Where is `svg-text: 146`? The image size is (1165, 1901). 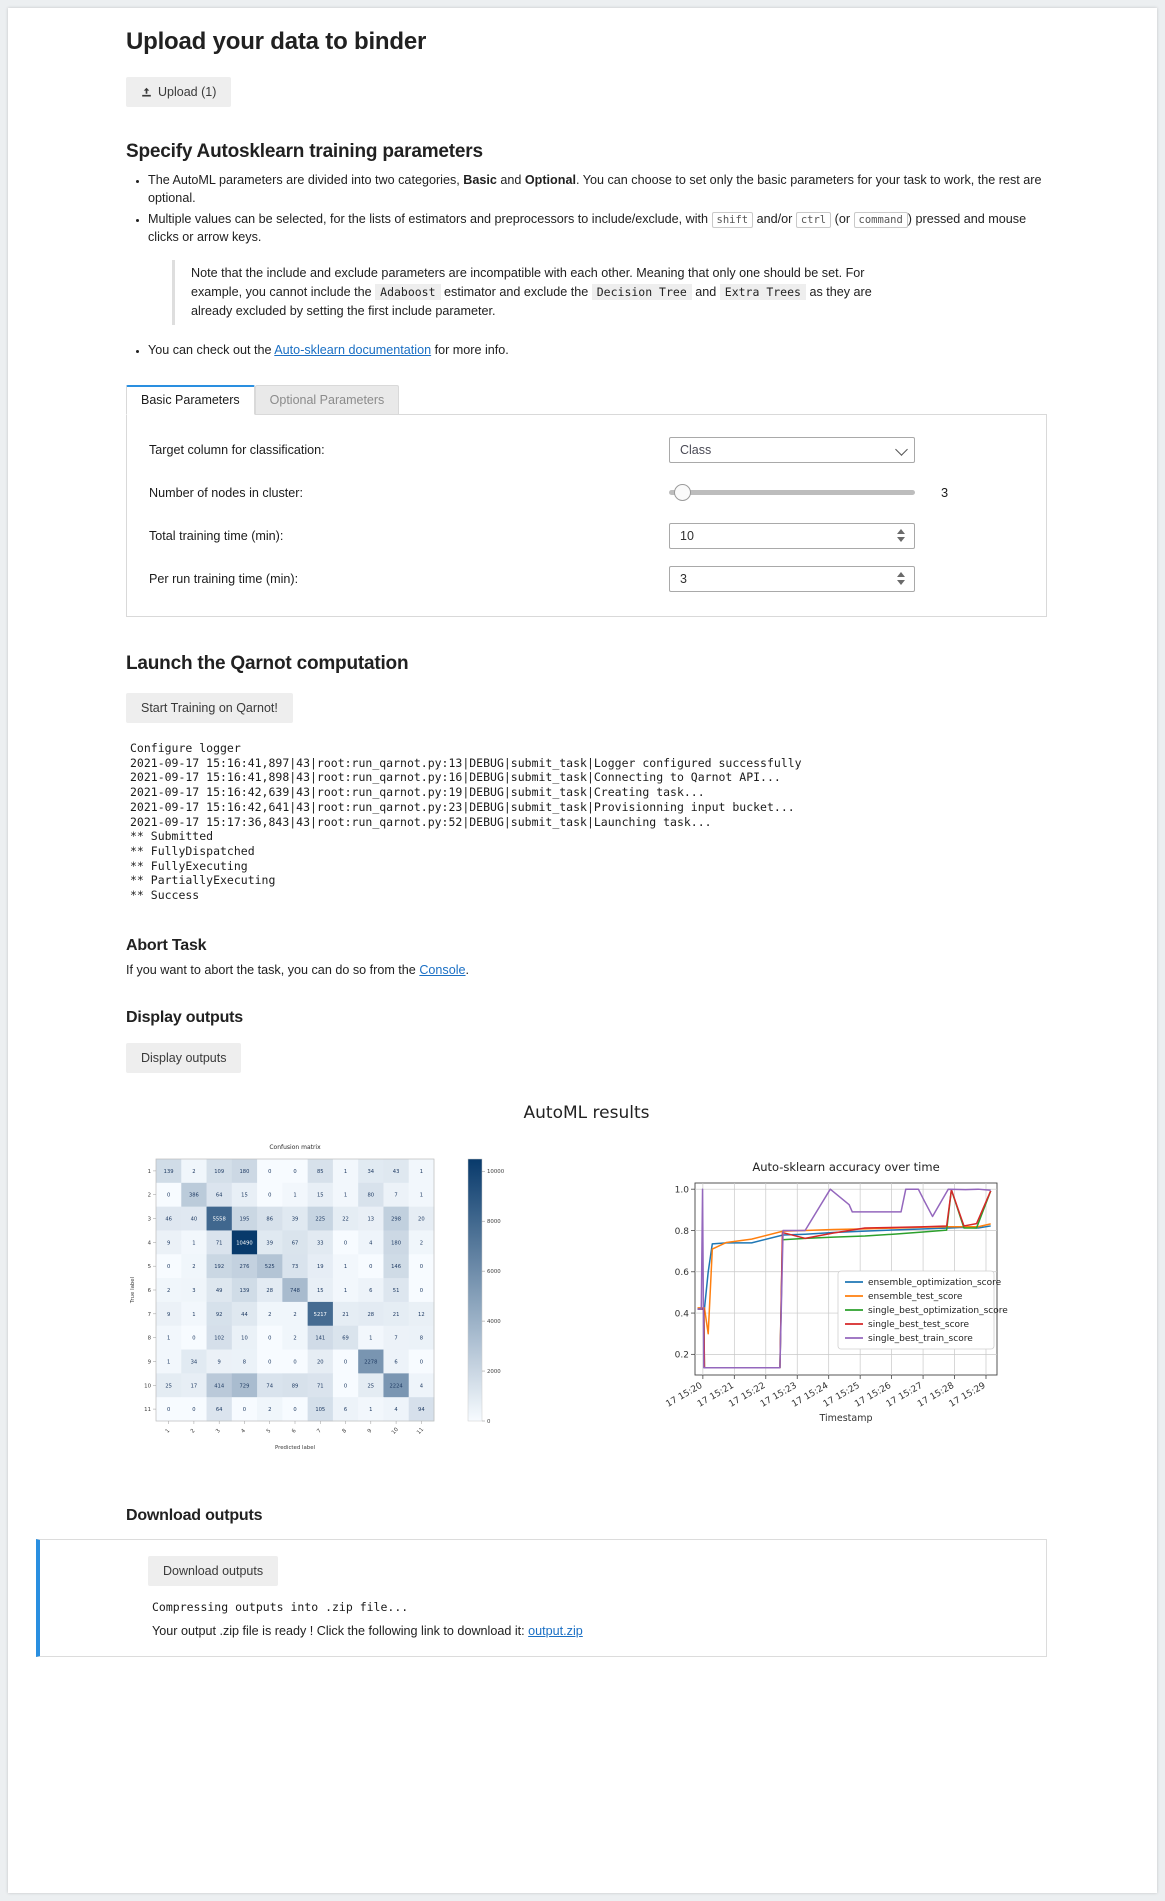 svg-text: 146 is located at coordinates (396, 1267).